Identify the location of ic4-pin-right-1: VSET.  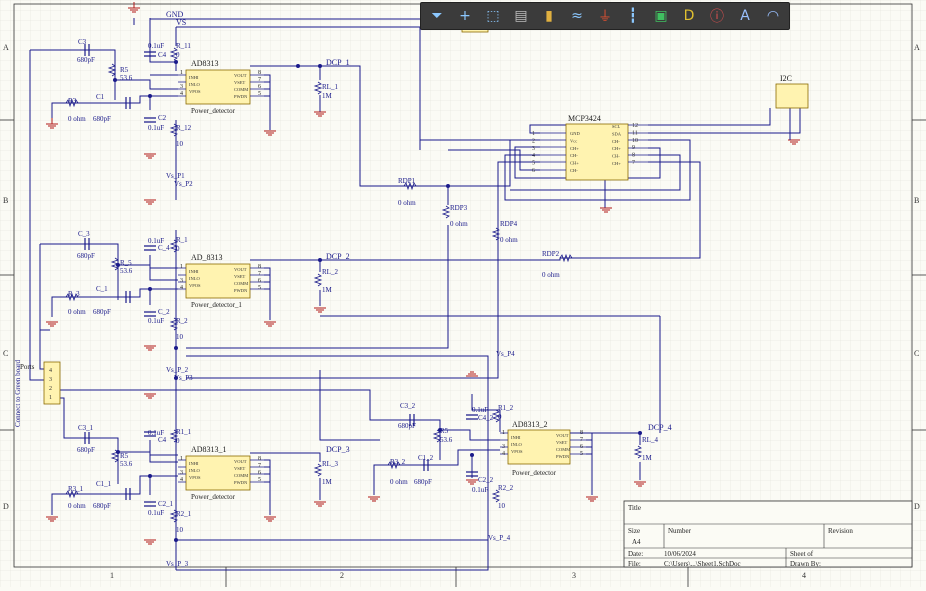
(562, 442).